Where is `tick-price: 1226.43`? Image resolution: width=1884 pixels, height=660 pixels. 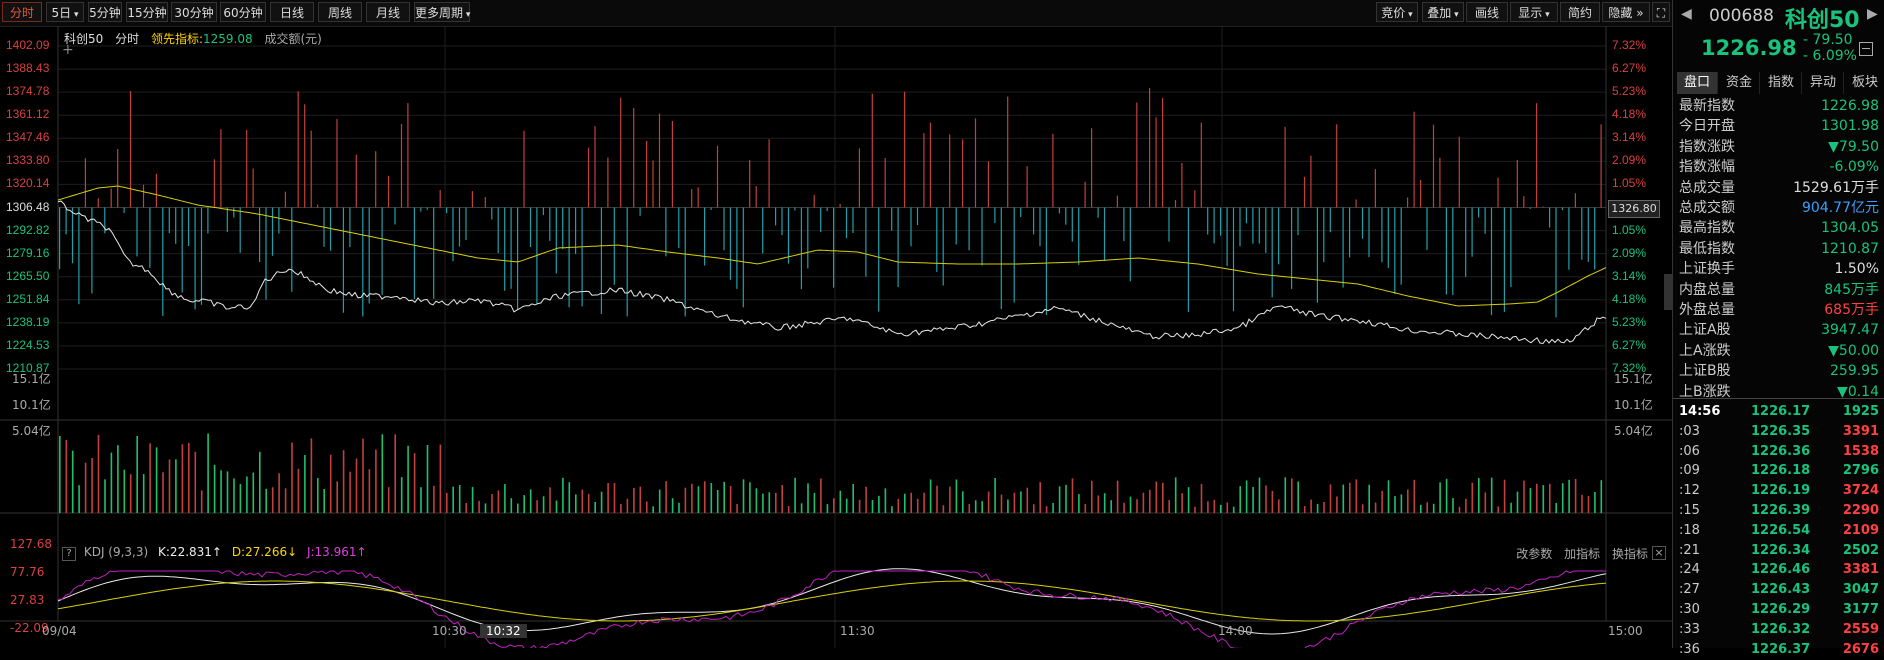 tick-price: 1226.43 is located at coordinates (1780, 590).